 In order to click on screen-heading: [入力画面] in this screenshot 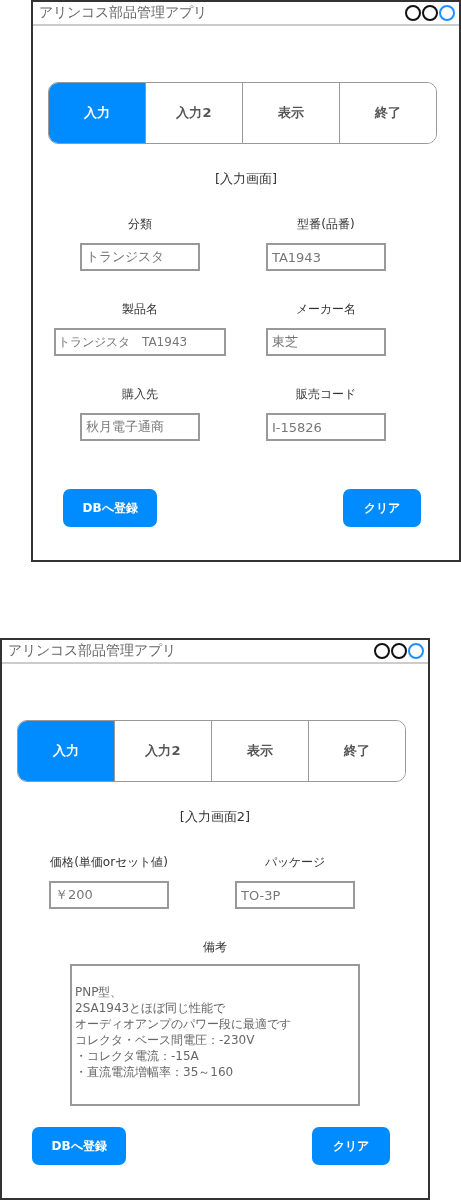, I will do `click(246, 179)`.